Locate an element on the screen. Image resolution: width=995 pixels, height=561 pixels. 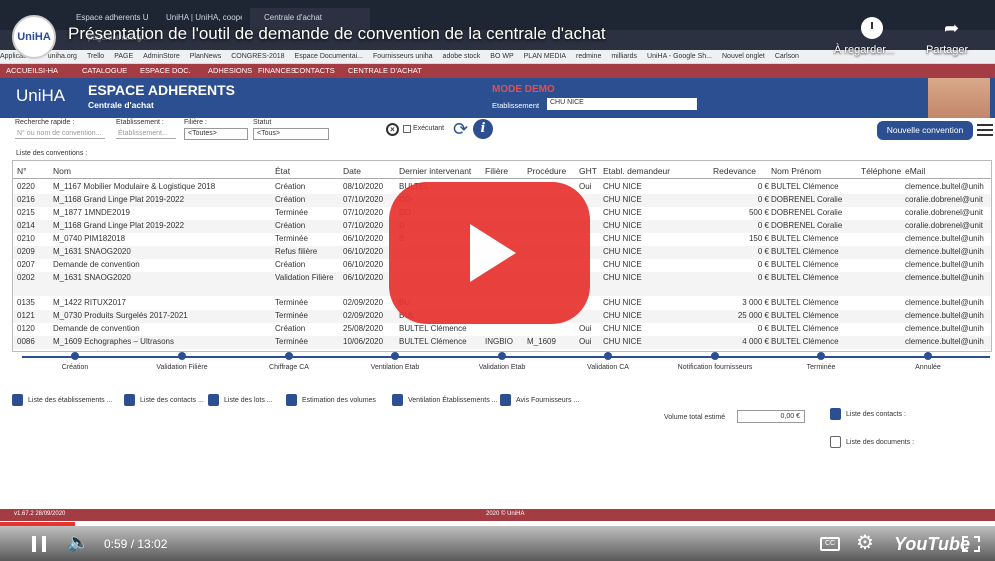
volume-icon: 🔈 is located at coordinates (78, 542).